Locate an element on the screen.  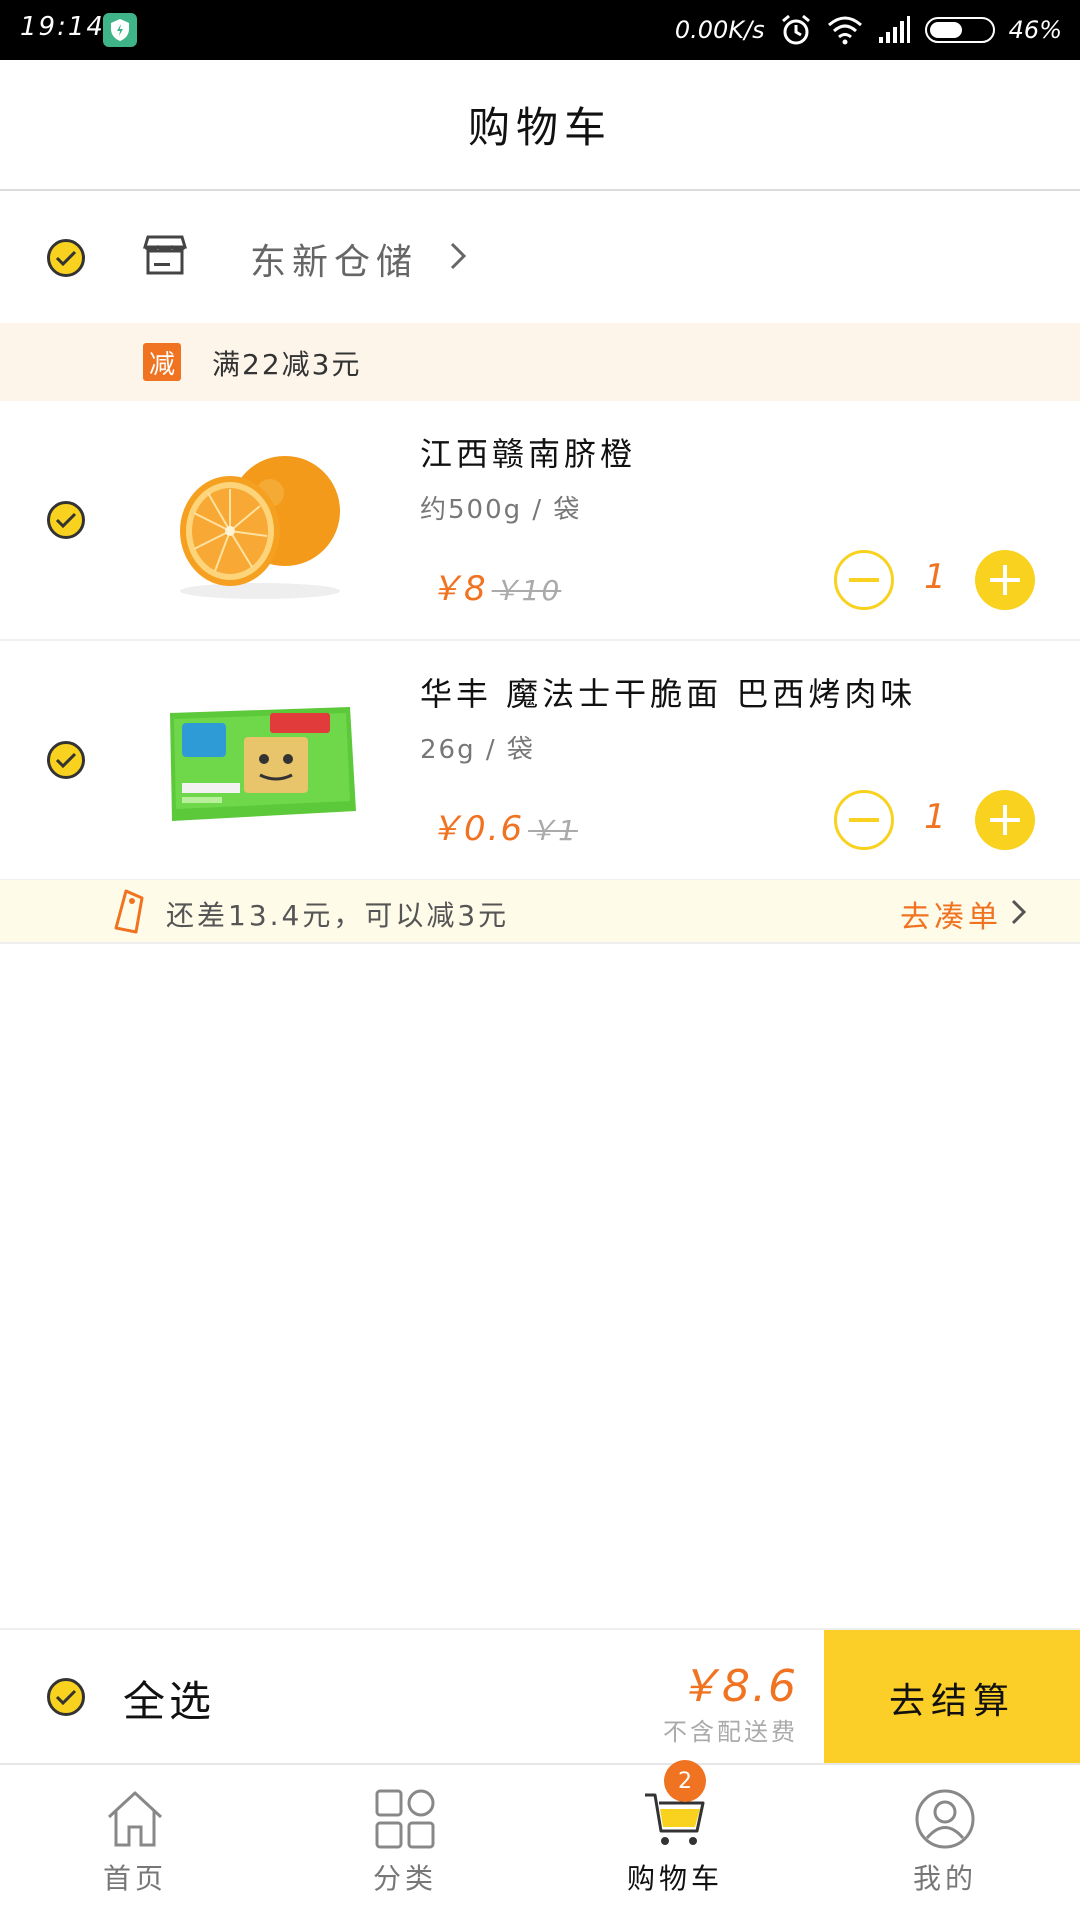
promo-gap-text: 还差13.4元，可以减3元 is located at coordinates (338, 915).